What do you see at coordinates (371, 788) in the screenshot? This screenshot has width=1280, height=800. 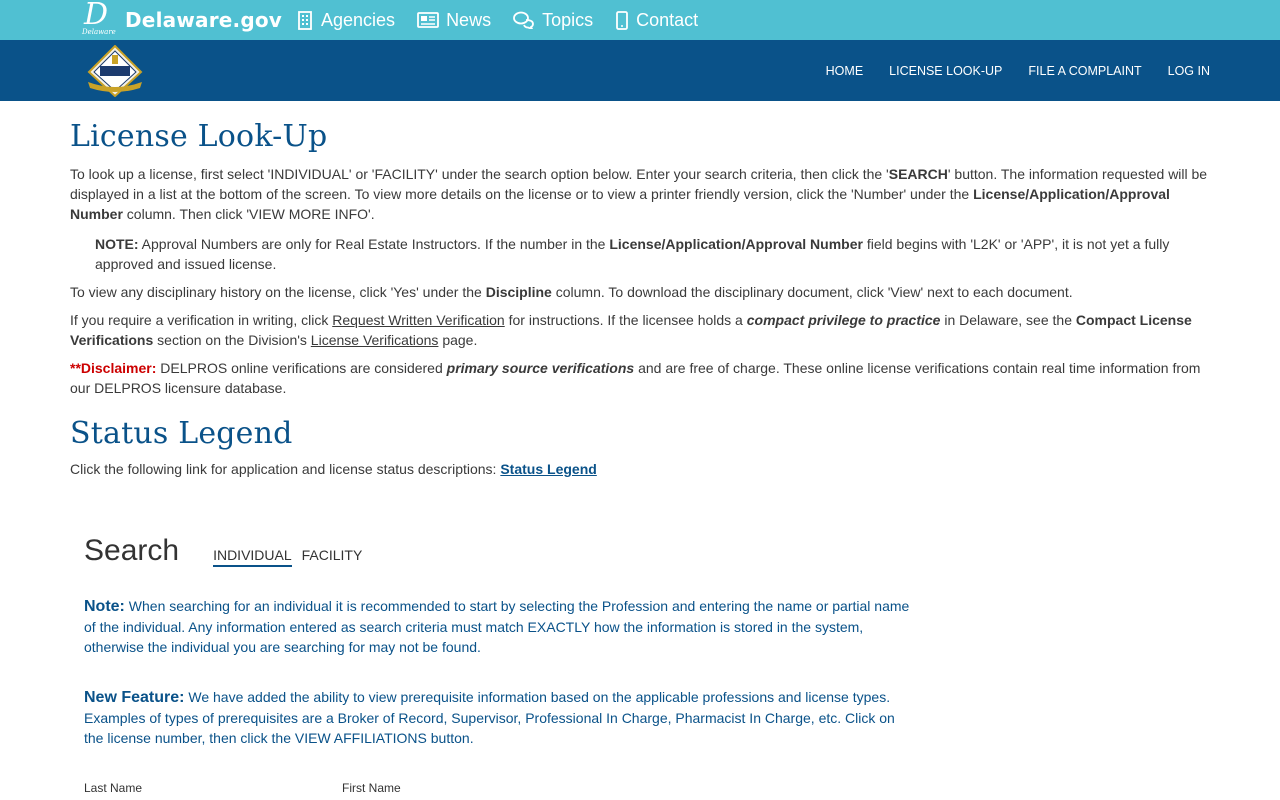 I see `first-name-label: First Name` at bounding box center [371, 788].